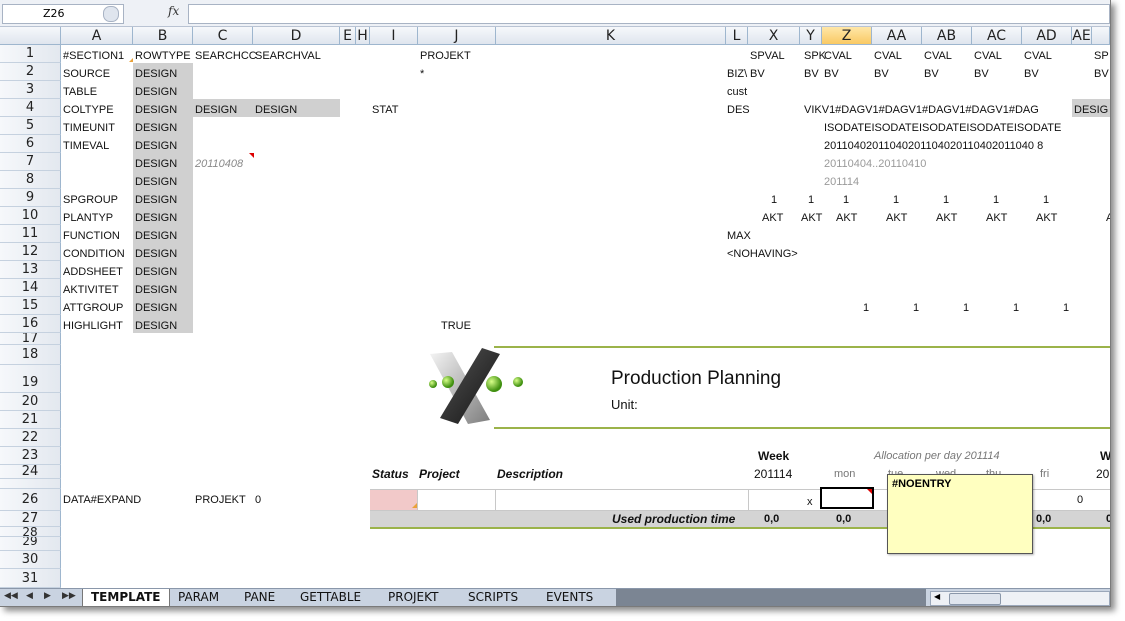 This screenshot has height=621, width=1125. What do you see at coordinates (975, 599) in the screenshot?
I see `scroll-thumb` at bounding box center [975, 599].